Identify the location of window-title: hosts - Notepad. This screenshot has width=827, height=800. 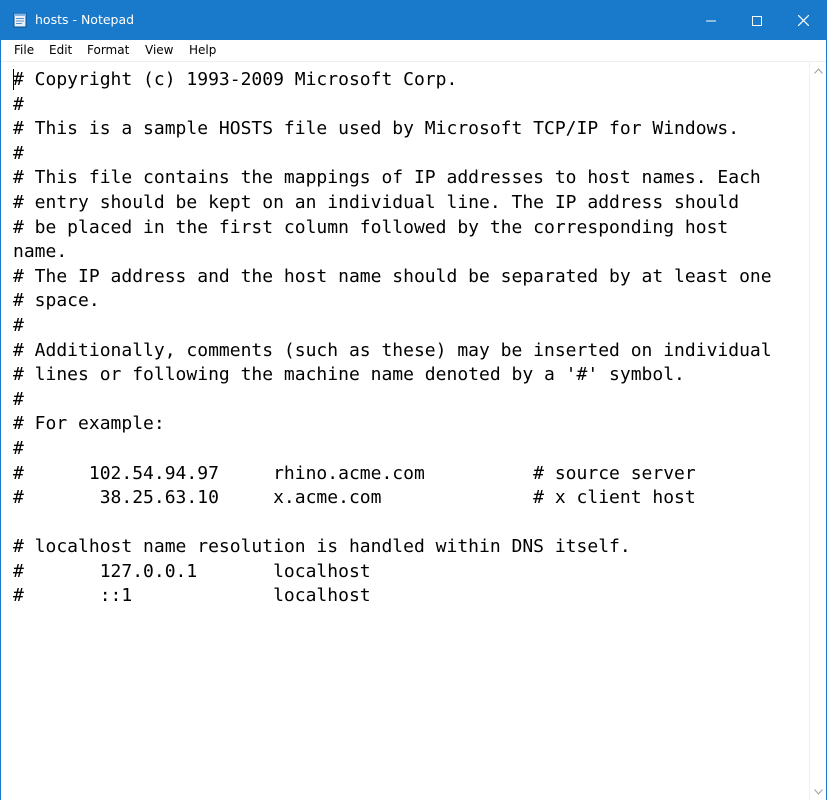
(85, 19).